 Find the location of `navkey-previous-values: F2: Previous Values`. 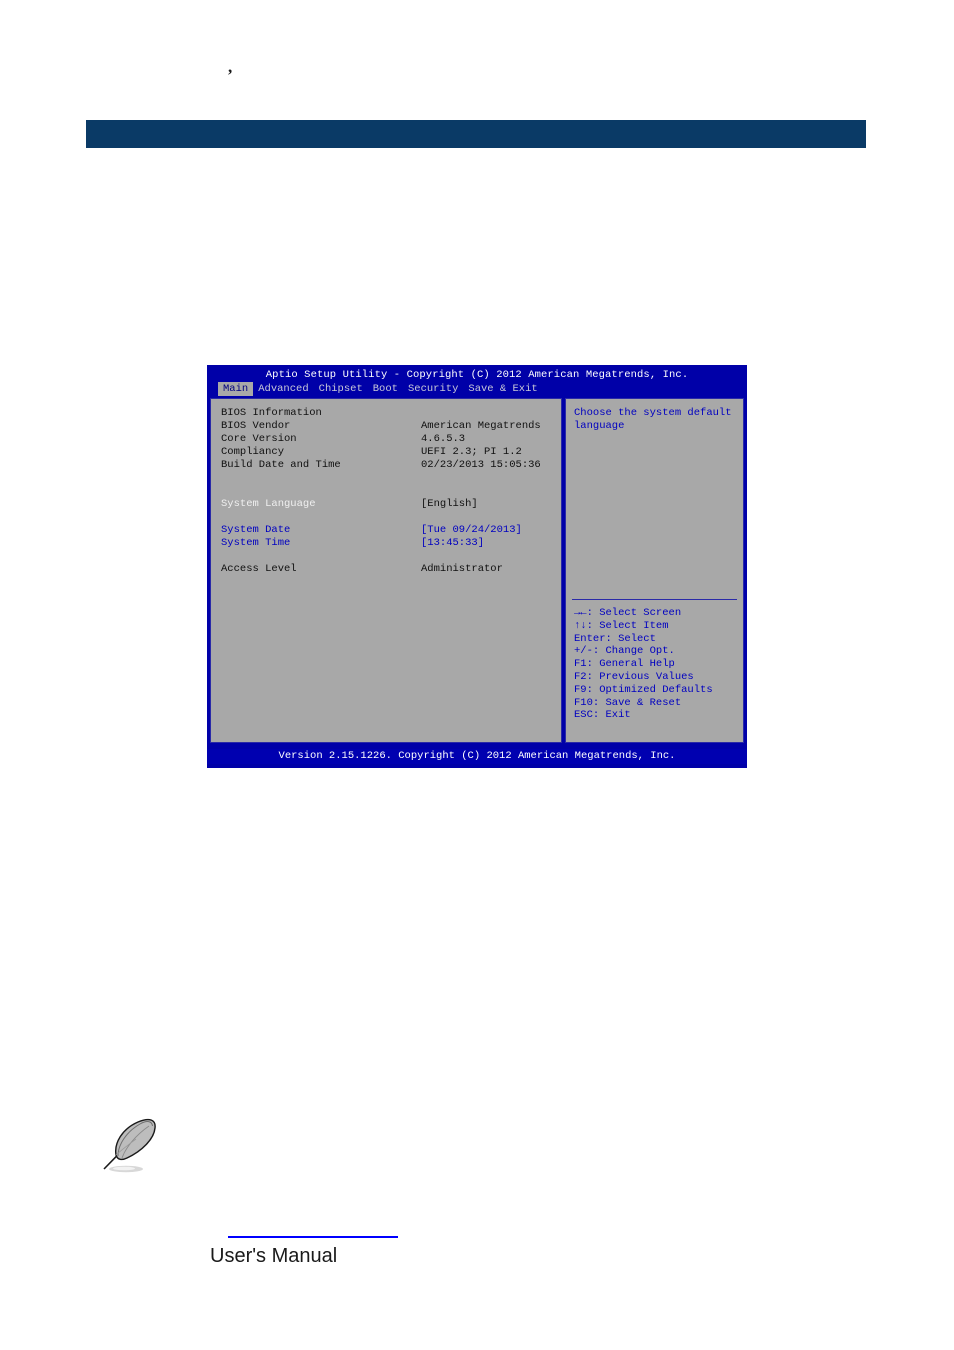

navkey-previous-values: F2: Previous Values is located at coordinates (634, 676).